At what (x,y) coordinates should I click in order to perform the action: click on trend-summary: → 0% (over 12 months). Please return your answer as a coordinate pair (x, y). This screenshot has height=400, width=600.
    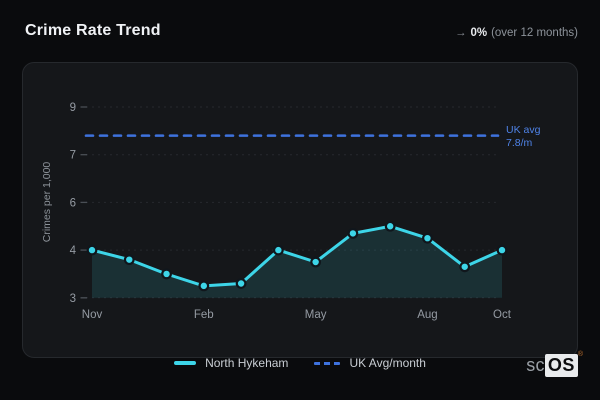
    Looking at the image, I should click on (516, 33).